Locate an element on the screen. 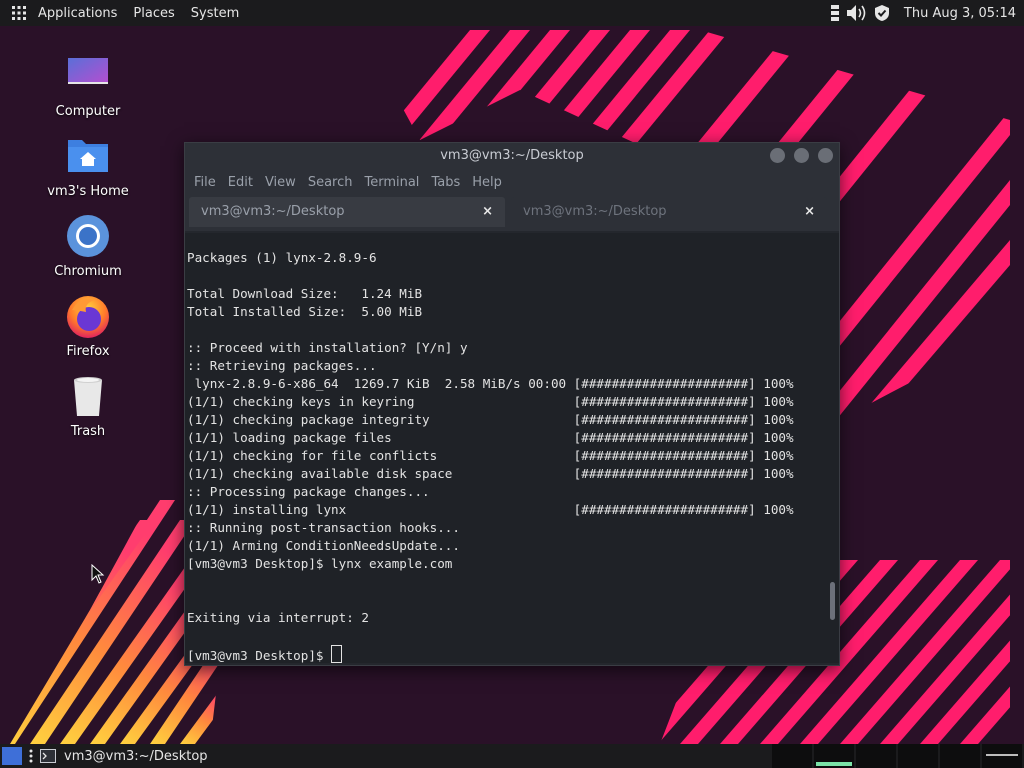  home-folder-icon is located at coordinates (88, 156).